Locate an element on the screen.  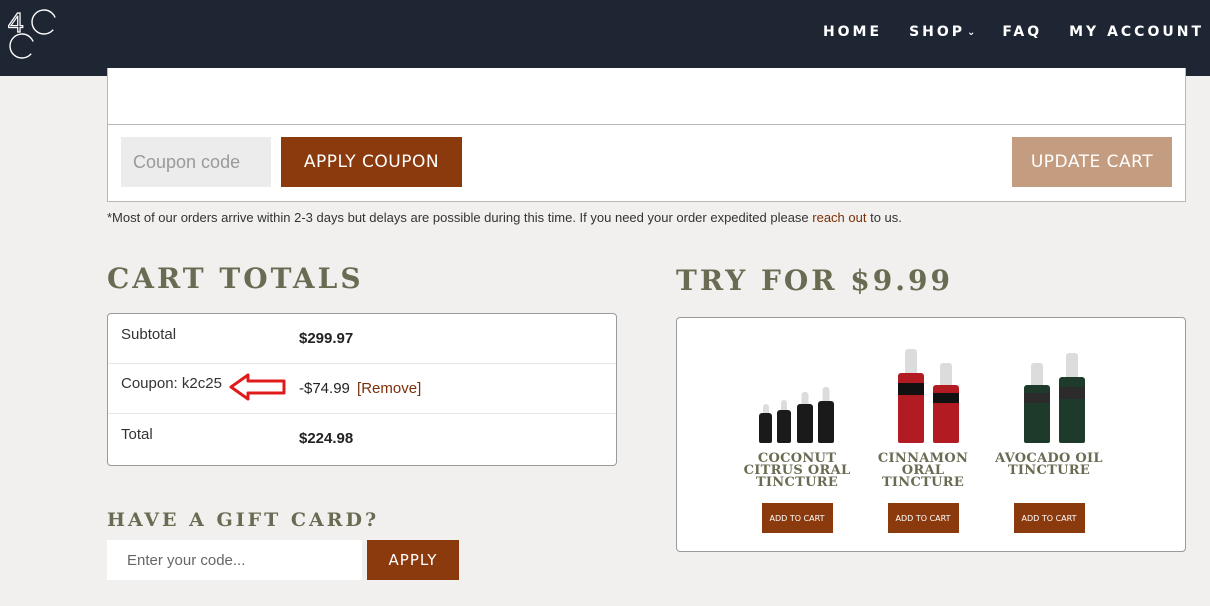
product-card: AVOCADO OIL TINCTURE ADD TO CART is located at coordinates (1049, 435).